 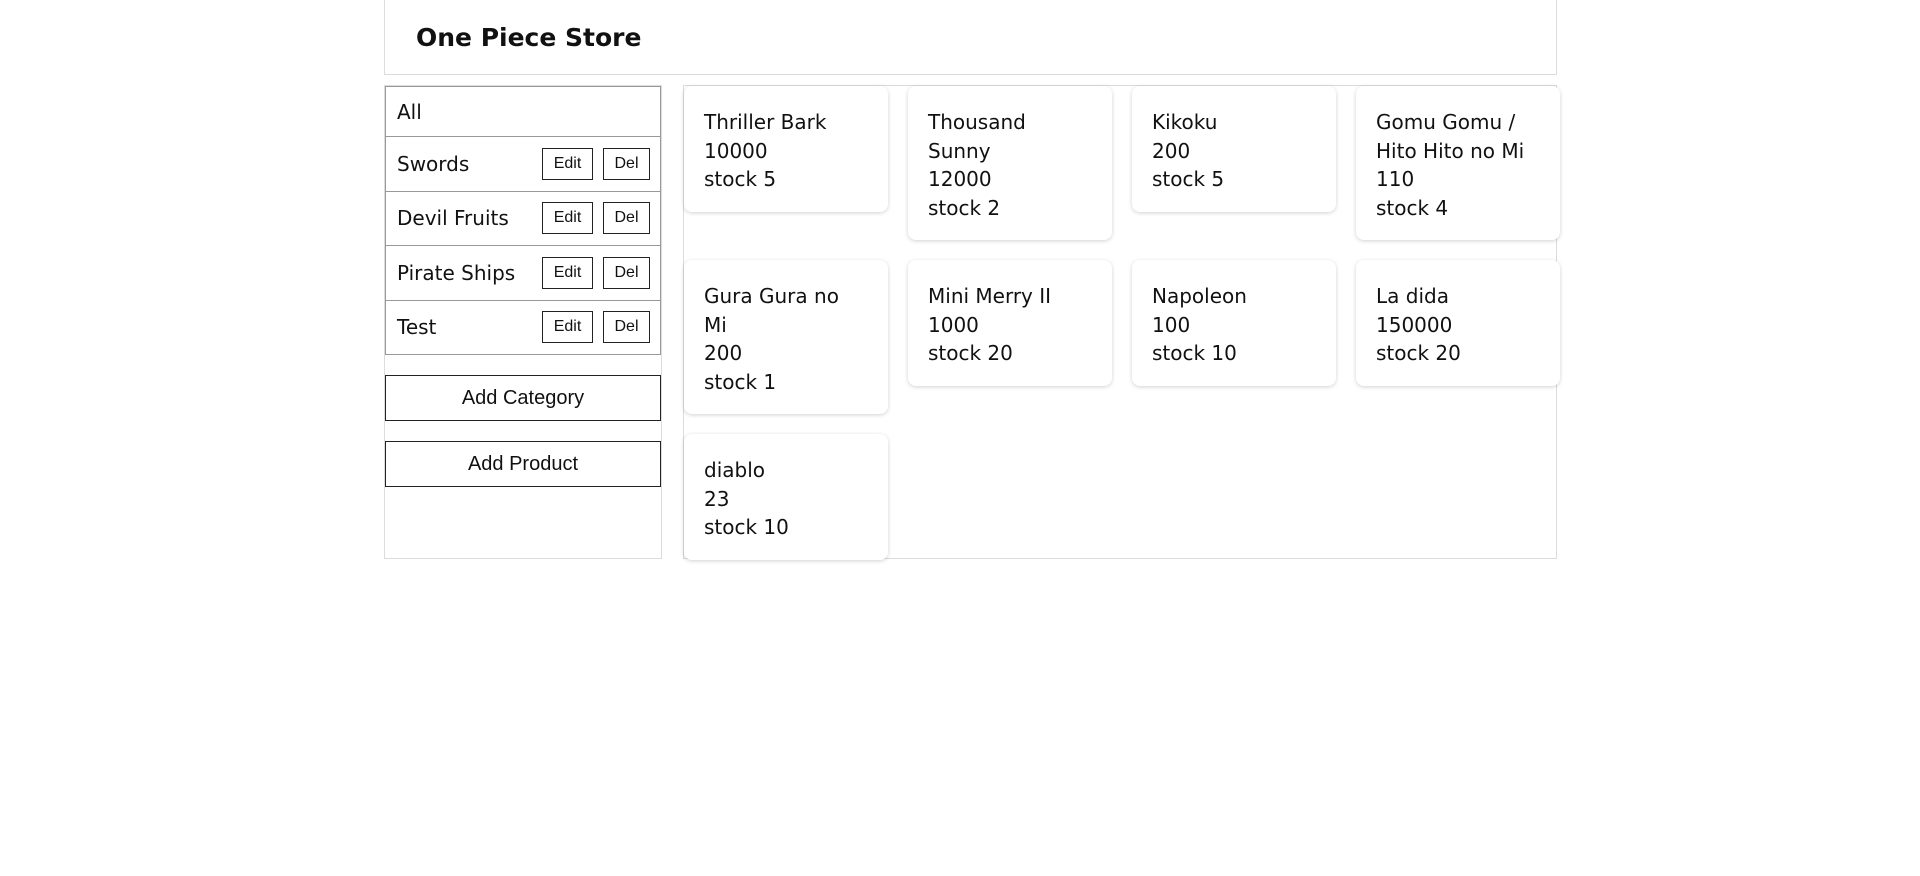 I want to click on header: One Piece Store, so click(x=970, y=37).